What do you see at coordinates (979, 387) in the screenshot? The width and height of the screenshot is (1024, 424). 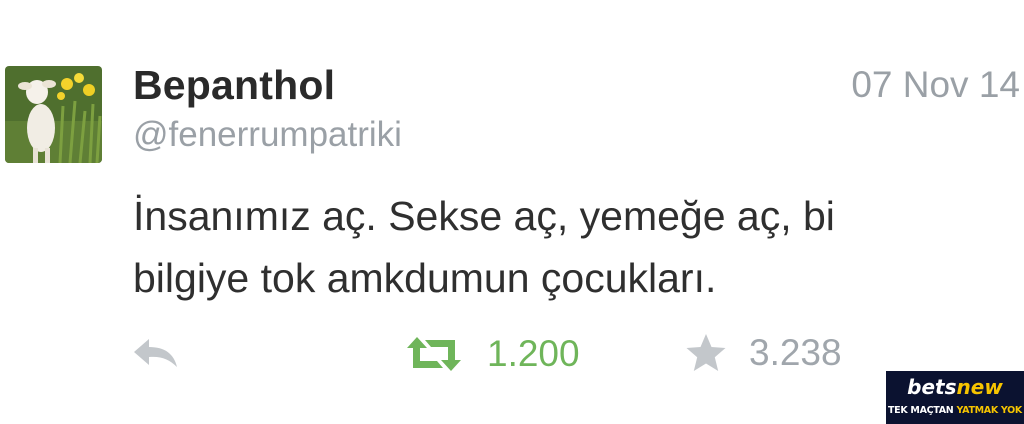 I see `watermark-brand-part2: new` at bounding box center [979, 387].